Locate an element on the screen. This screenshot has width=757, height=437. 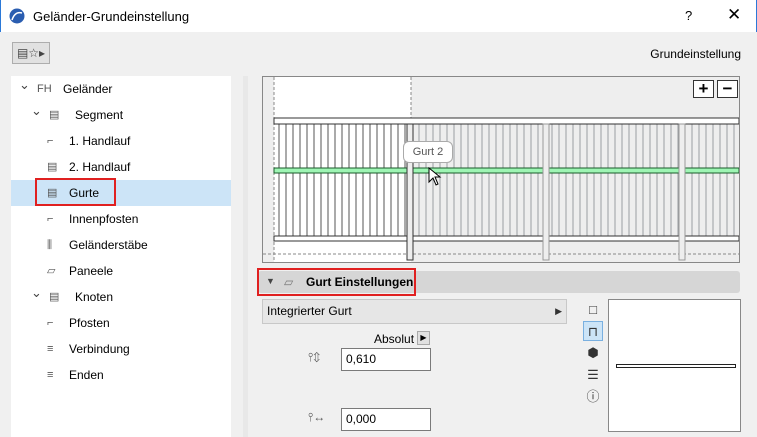
title-bar: Geländer-Grundeinstellung ? ✕ is located at coordinates (378, 16).